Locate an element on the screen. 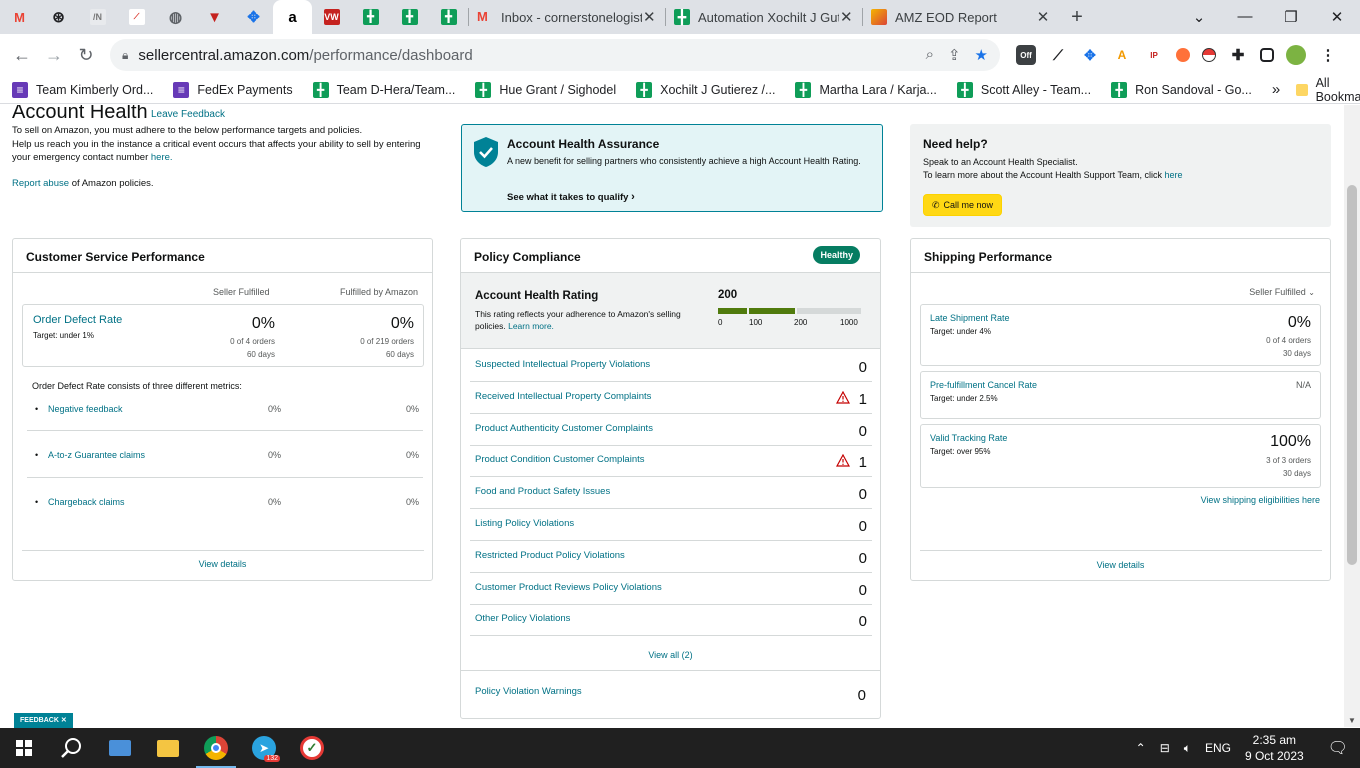 This screenshot has height=768, width=1360. policy-row-link: Product Authenticity Customer Complaints is located at coordinates (564, 428).